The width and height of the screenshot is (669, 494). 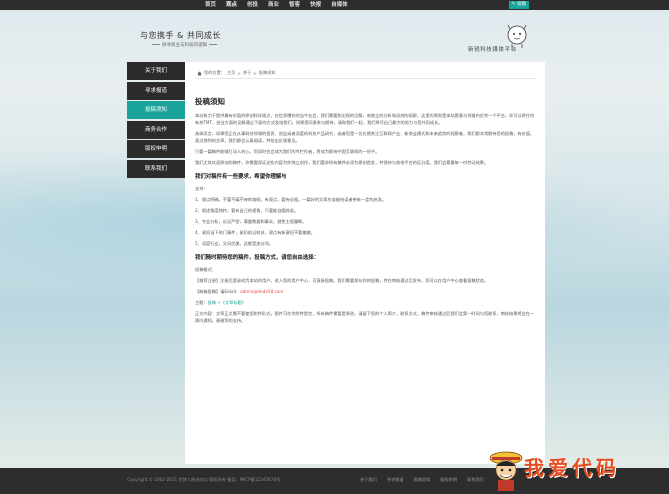 I want to click on email-link: admin@dede58.com, so click(x=261, y=291).